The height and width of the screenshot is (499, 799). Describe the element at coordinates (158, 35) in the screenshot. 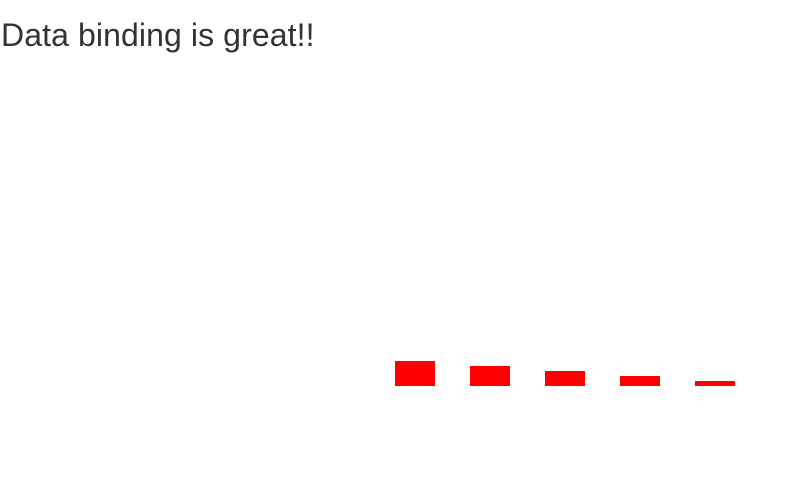

I see `page-heading: Data binding is great!!` at that location.